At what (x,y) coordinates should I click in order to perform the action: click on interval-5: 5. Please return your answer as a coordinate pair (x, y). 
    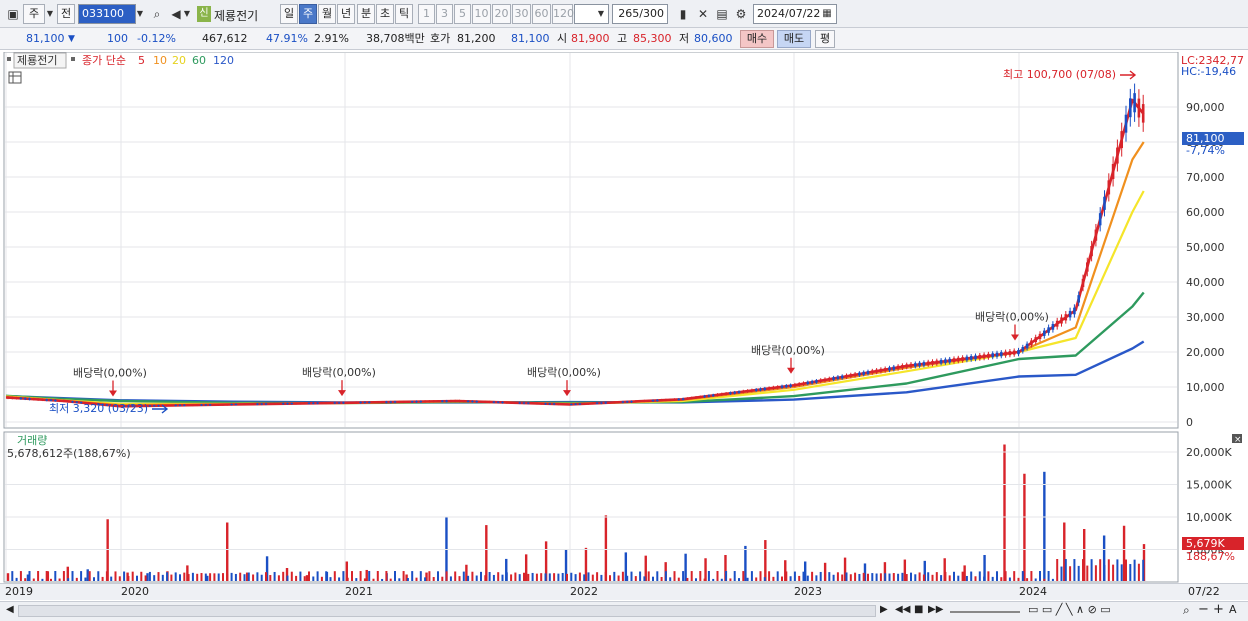
    Looking at the image, I should click on (462, 14).